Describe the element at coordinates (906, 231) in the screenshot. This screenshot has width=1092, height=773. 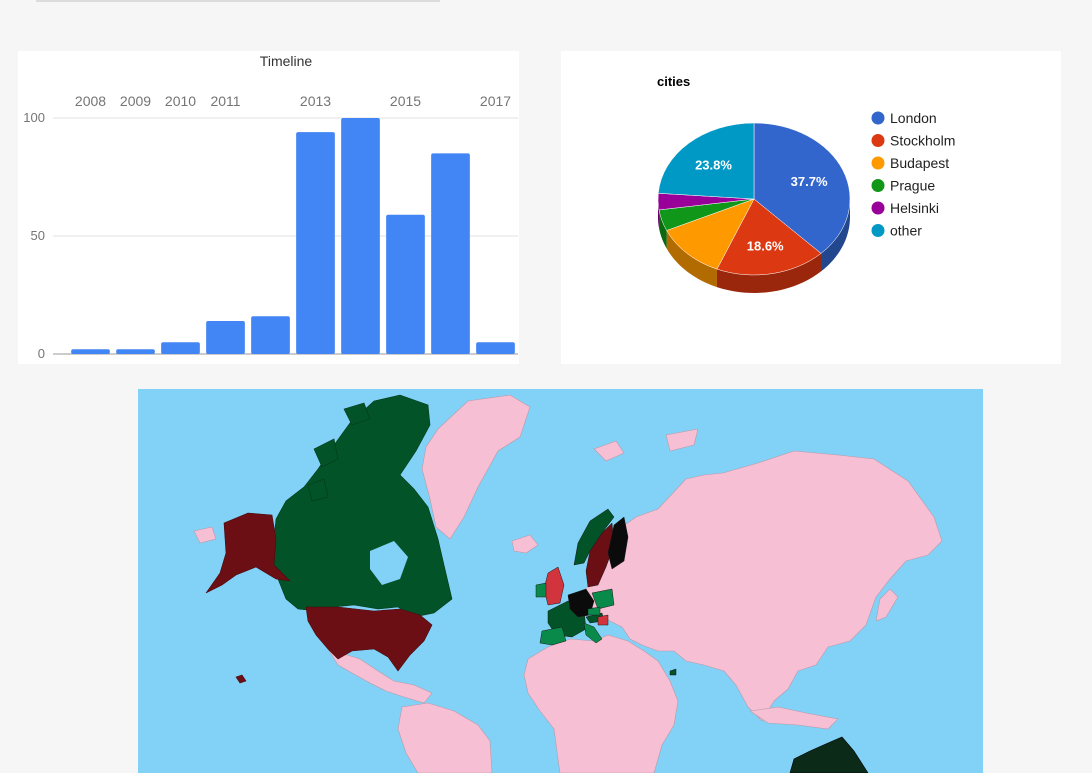
I see `legend-item-other: other` at that location.